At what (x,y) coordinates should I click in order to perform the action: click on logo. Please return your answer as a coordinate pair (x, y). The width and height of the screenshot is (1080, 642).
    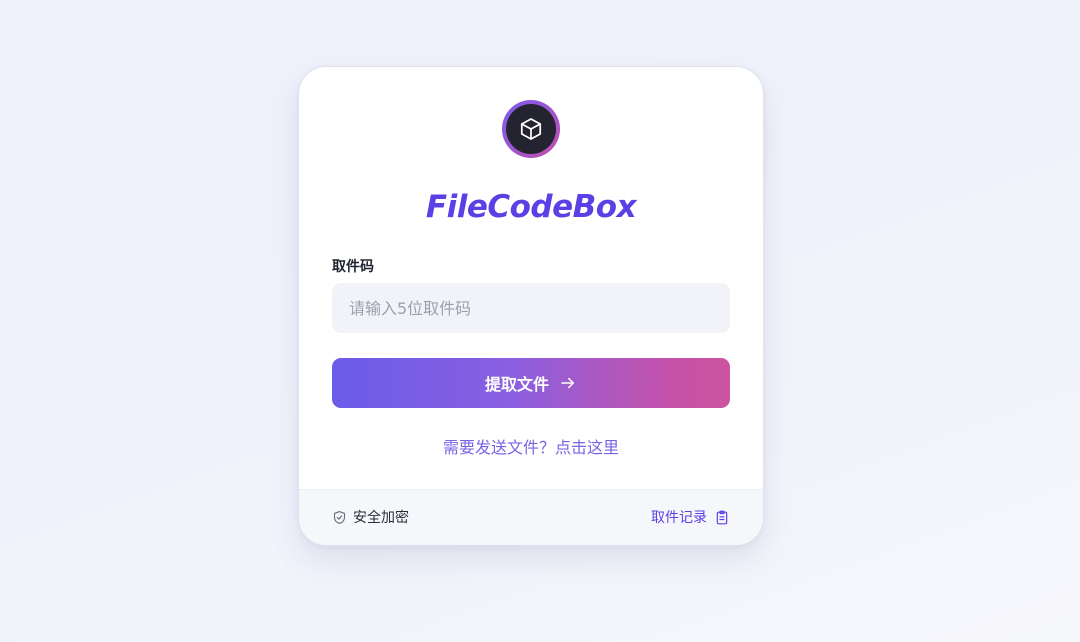
    Looking at the image, I should click on (531, 129).